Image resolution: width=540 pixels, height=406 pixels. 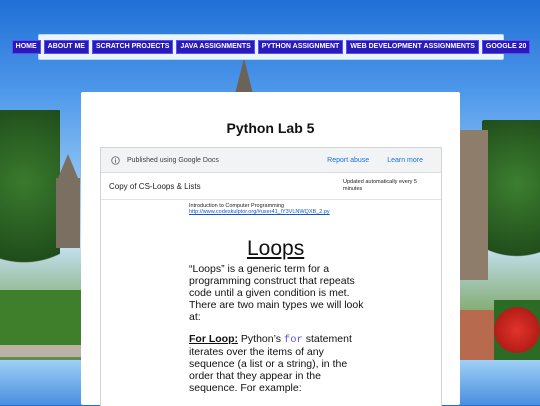 I want to click on background-tree-right, so click(x=511, y=200).